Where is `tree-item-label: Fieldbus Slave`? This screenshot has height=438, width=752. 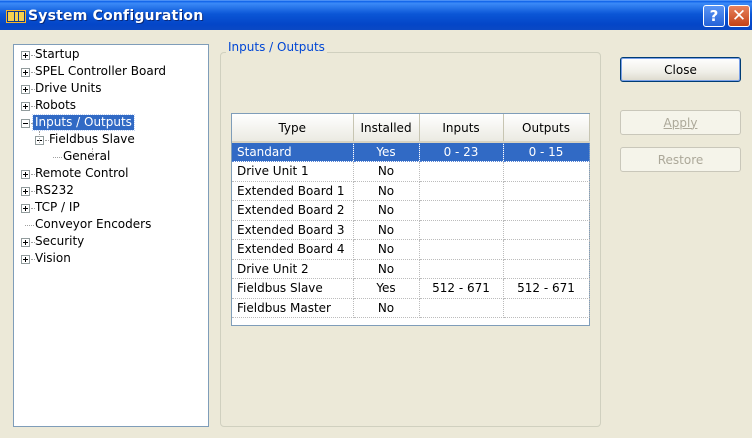
tree-item-label: Fieldbus Slave is located at coordinates (92, 139).